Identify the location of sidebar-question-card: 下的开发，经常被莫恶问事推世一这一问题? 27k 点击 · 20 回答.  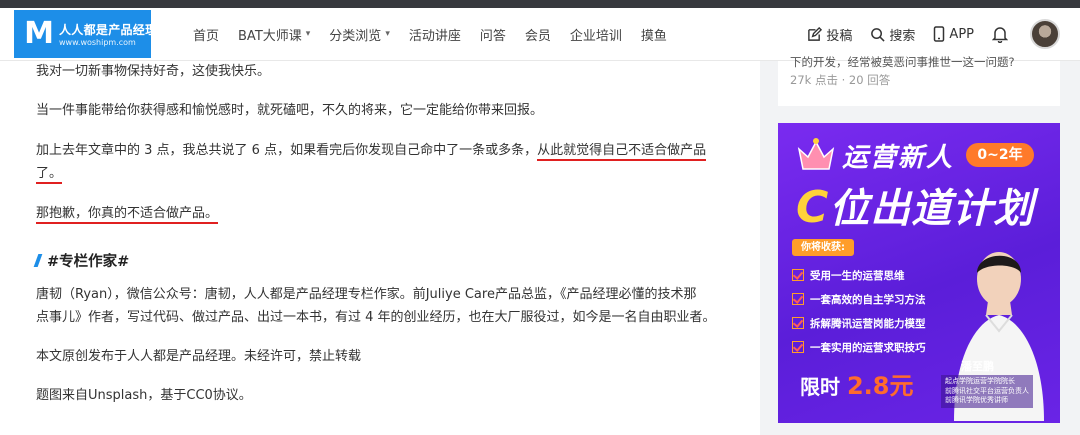
(919, 80).